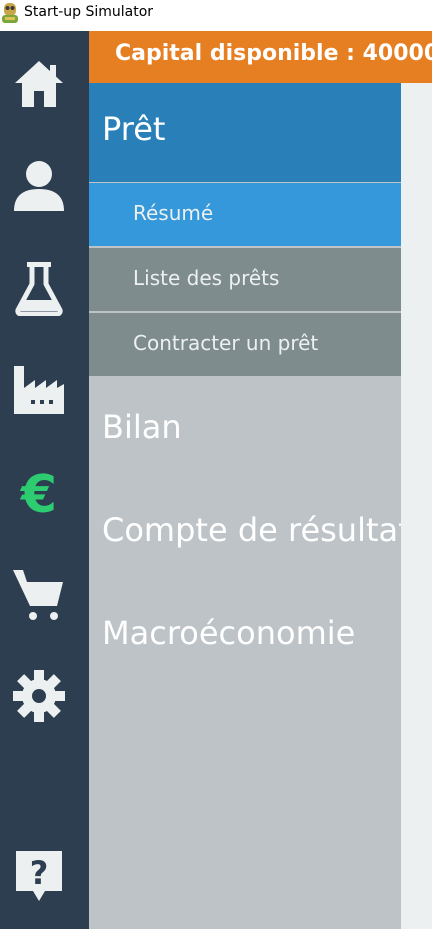  Describe the element at coordinates (39, 84) in the screenshot. I see `home-icon` at that location.